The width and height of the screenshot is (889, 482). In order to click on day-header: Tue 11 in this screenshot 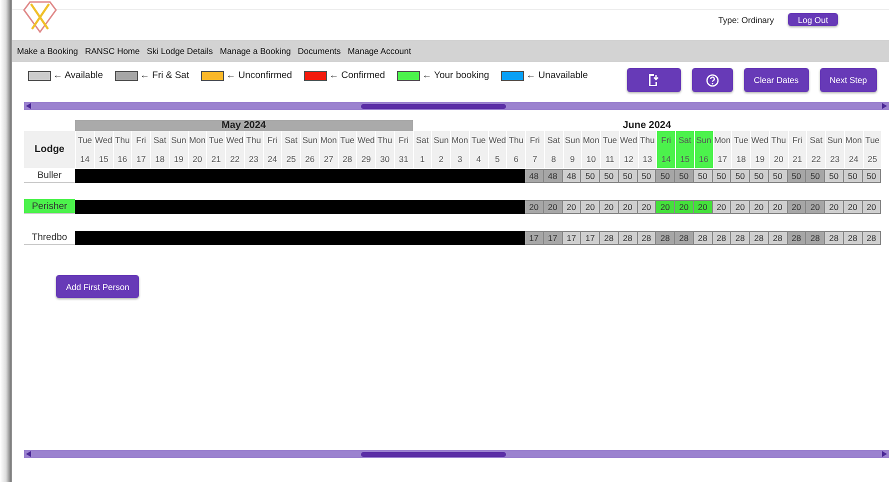, I will do `click(609, 149)`.